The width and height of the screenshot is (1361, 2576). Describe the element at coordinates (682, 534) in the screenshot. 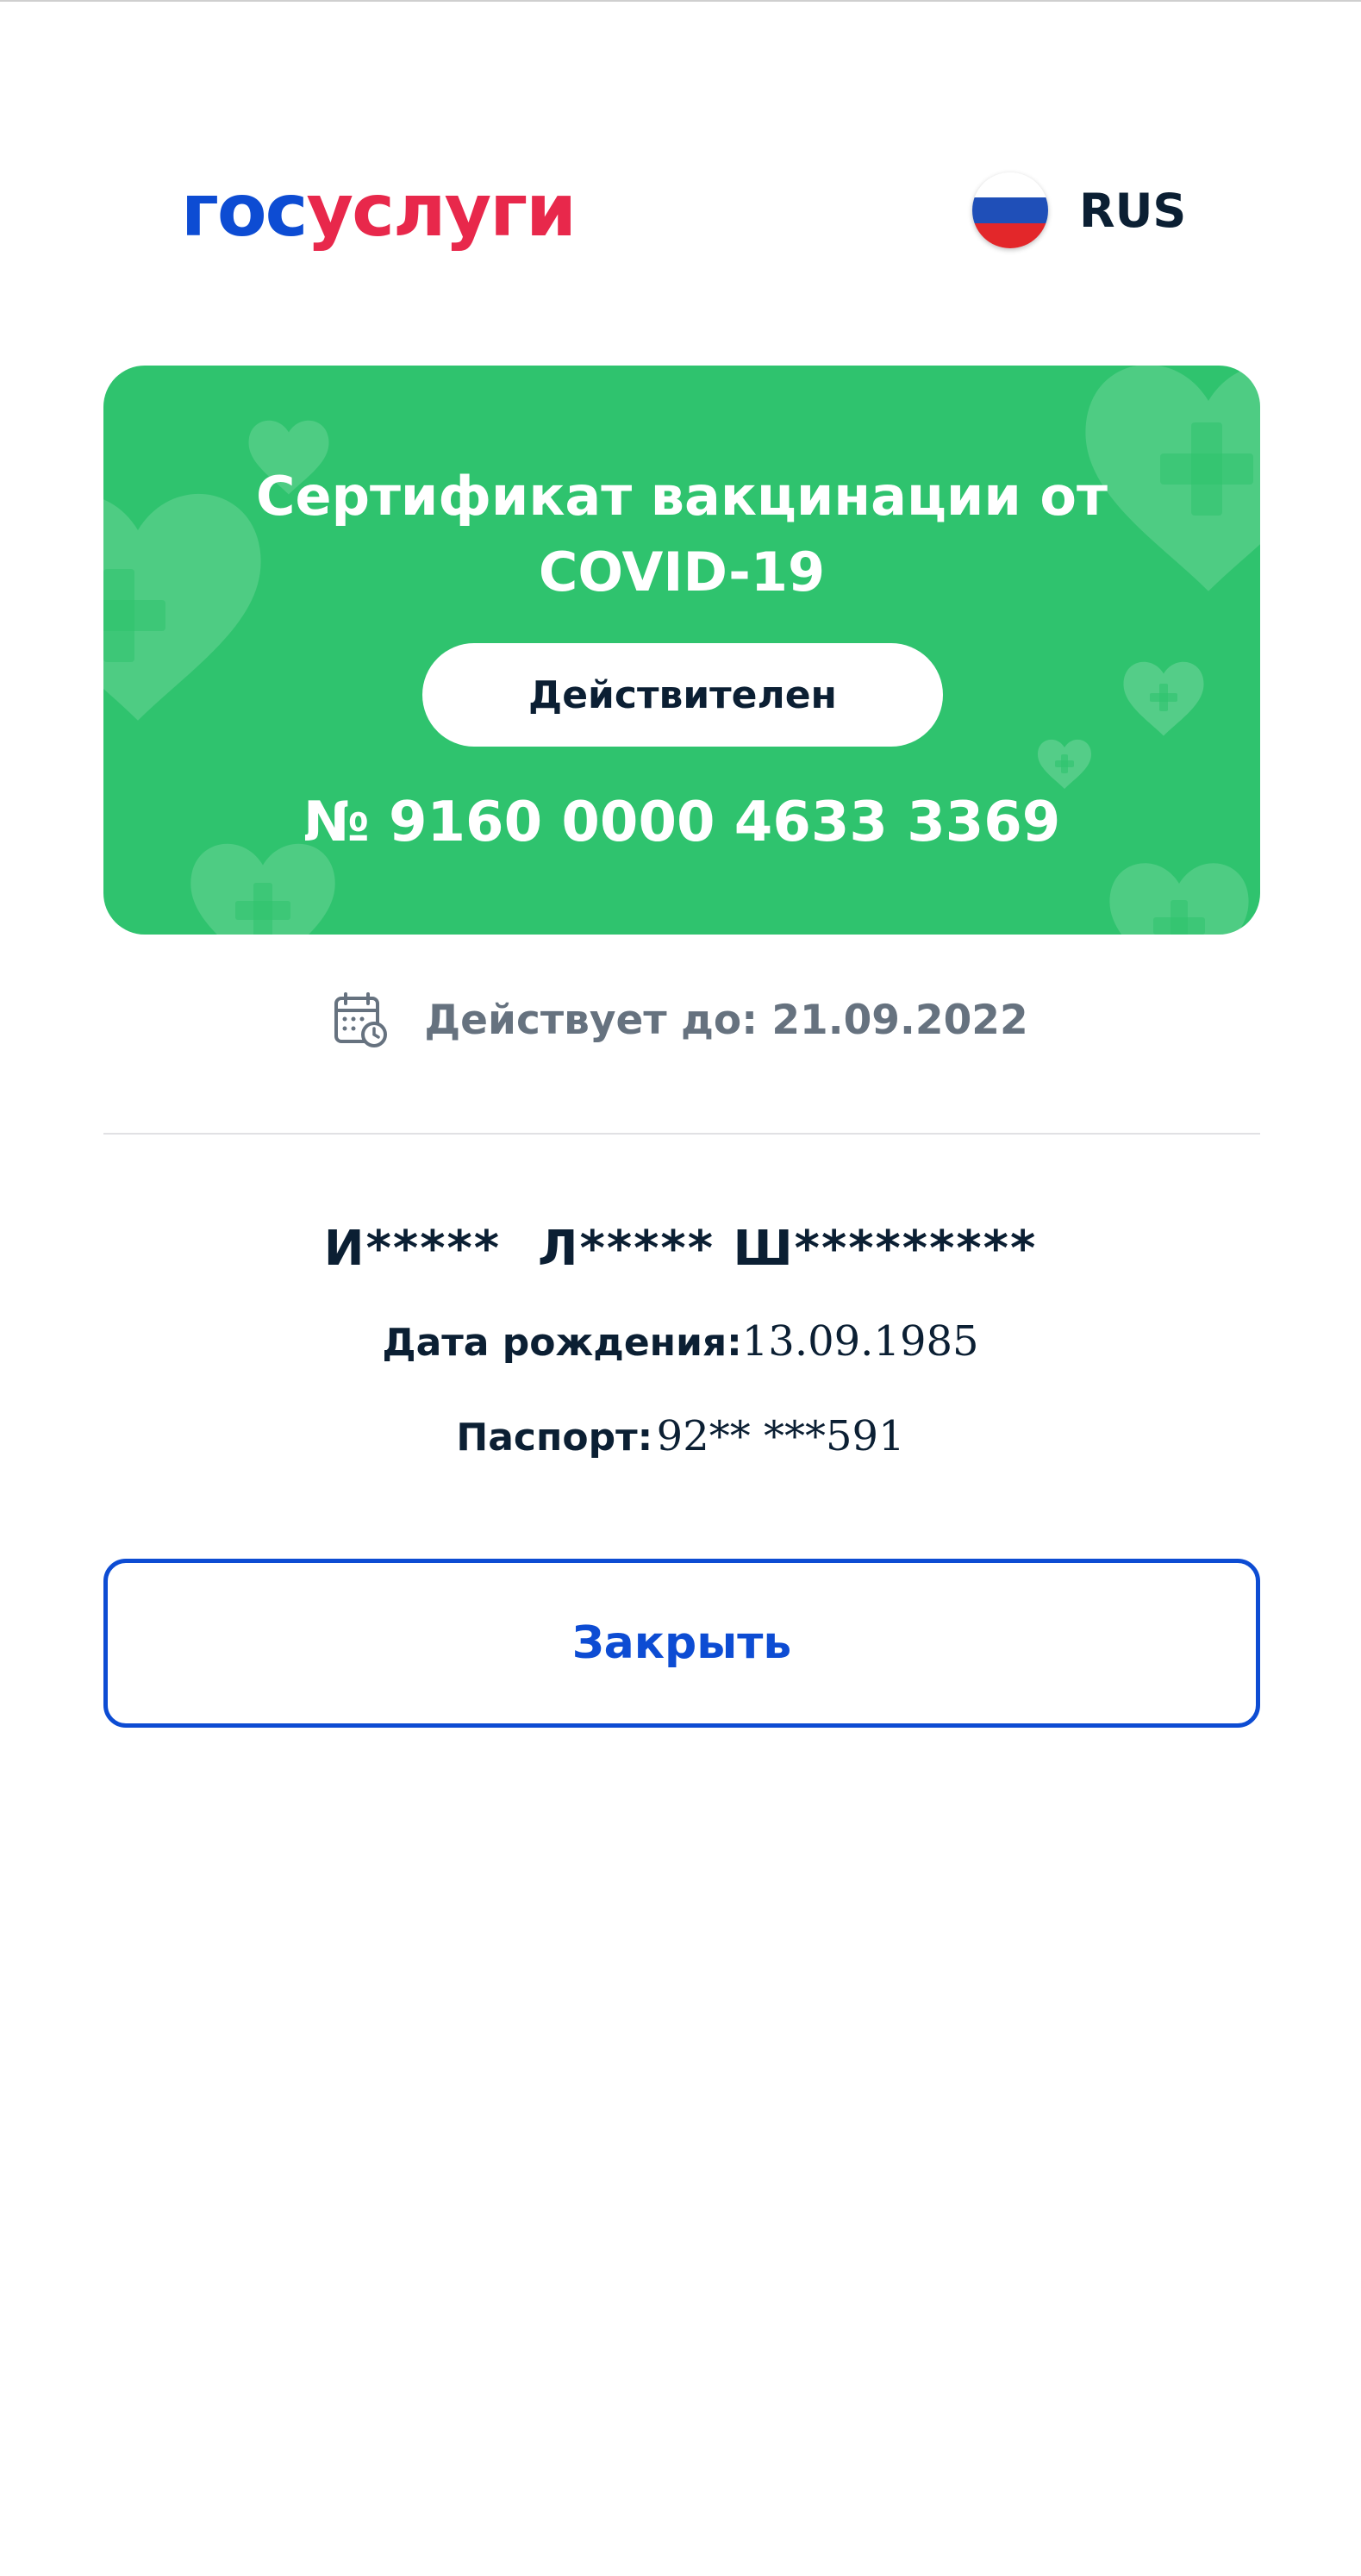

I see `certificate-title: Сертификат вакцинации от COVID-19` at that location.